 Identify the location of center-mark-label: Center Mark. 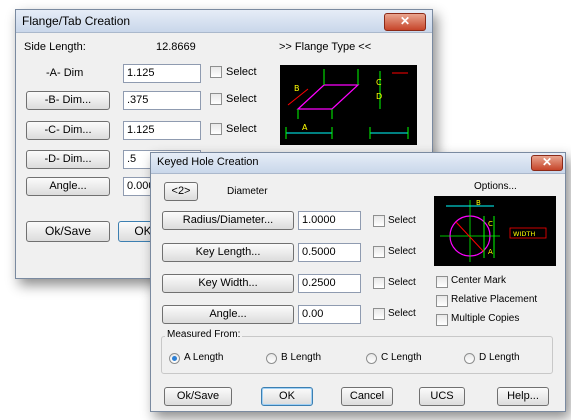
(479, 280).